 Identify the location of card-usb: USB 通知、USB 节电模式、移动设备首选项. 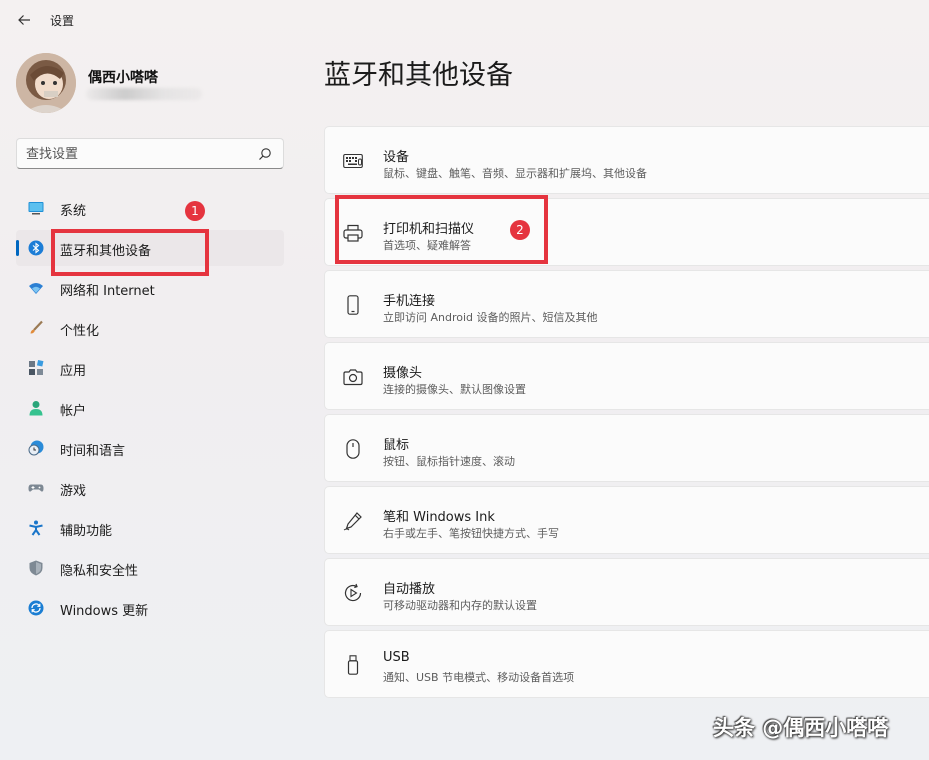
(626, 664).